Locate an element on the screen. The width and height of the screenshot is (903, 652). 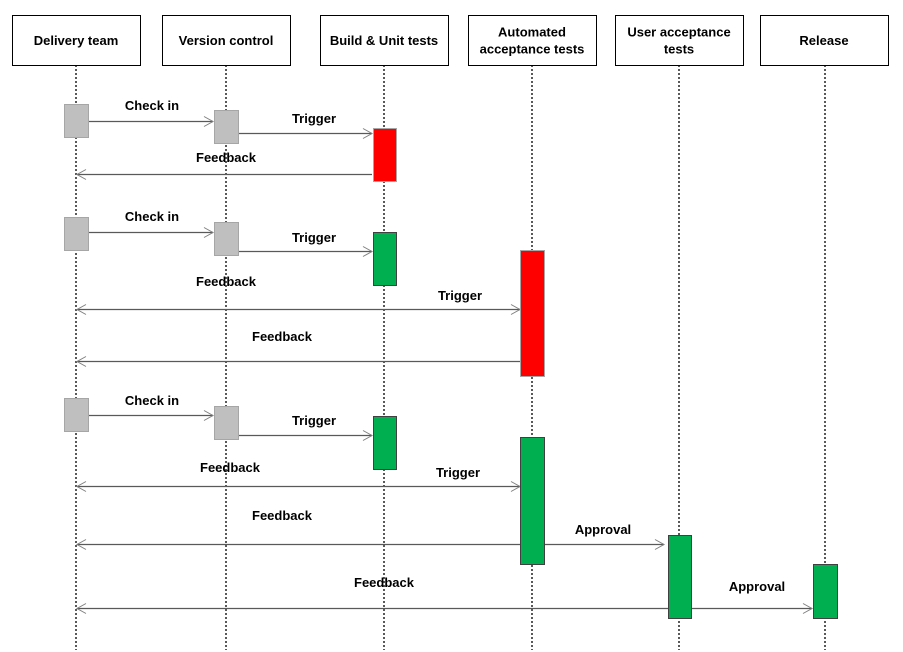
lane-header-release: Release is located at coordinates (824, 40).